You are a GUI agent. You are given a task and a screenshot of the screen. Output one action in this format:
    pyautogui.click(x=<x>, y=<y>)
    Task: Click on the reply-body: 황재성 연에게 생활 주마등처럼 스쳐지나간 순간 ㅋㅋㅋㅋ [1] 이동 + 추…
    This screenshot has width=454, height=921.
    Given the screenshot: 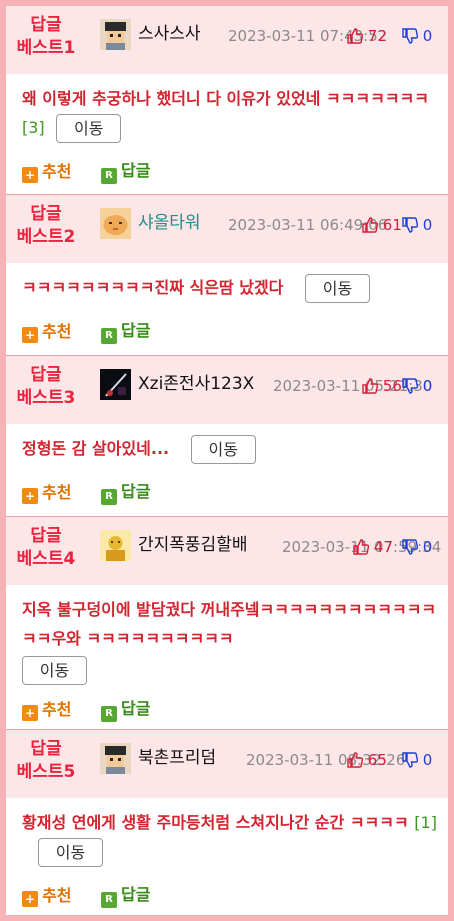 What is the action you would take?
    pyautogui.click(x=227, y=856)
    